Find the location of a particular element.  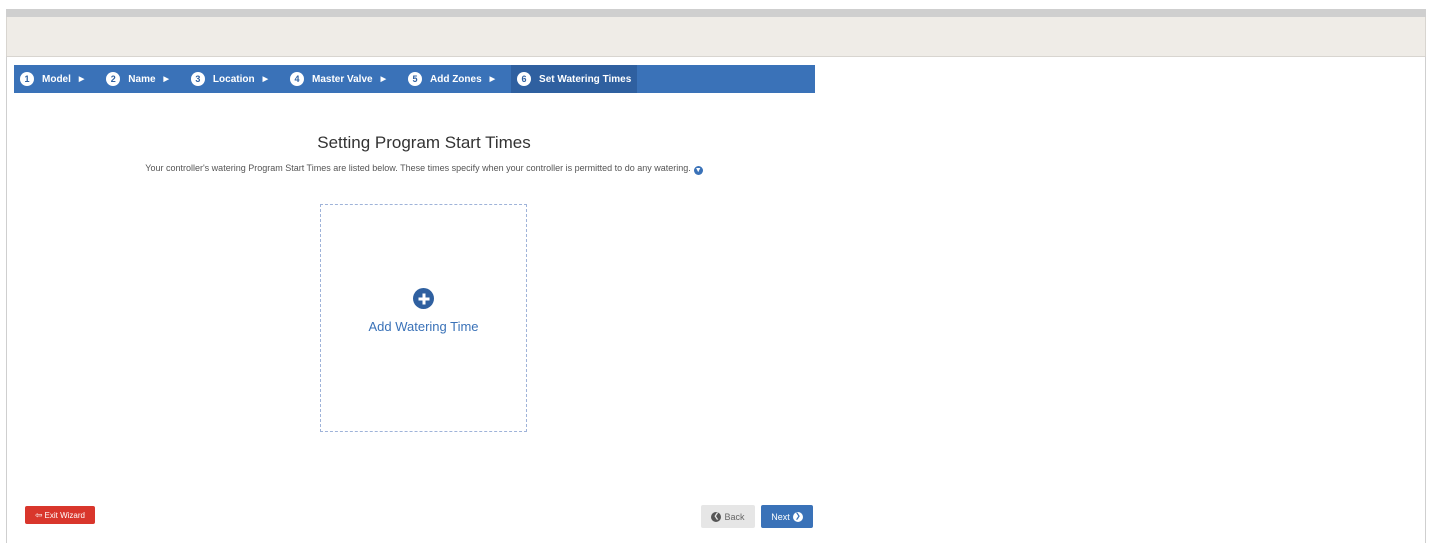

step-label: Add Zones is located at coordinates (455, 79).